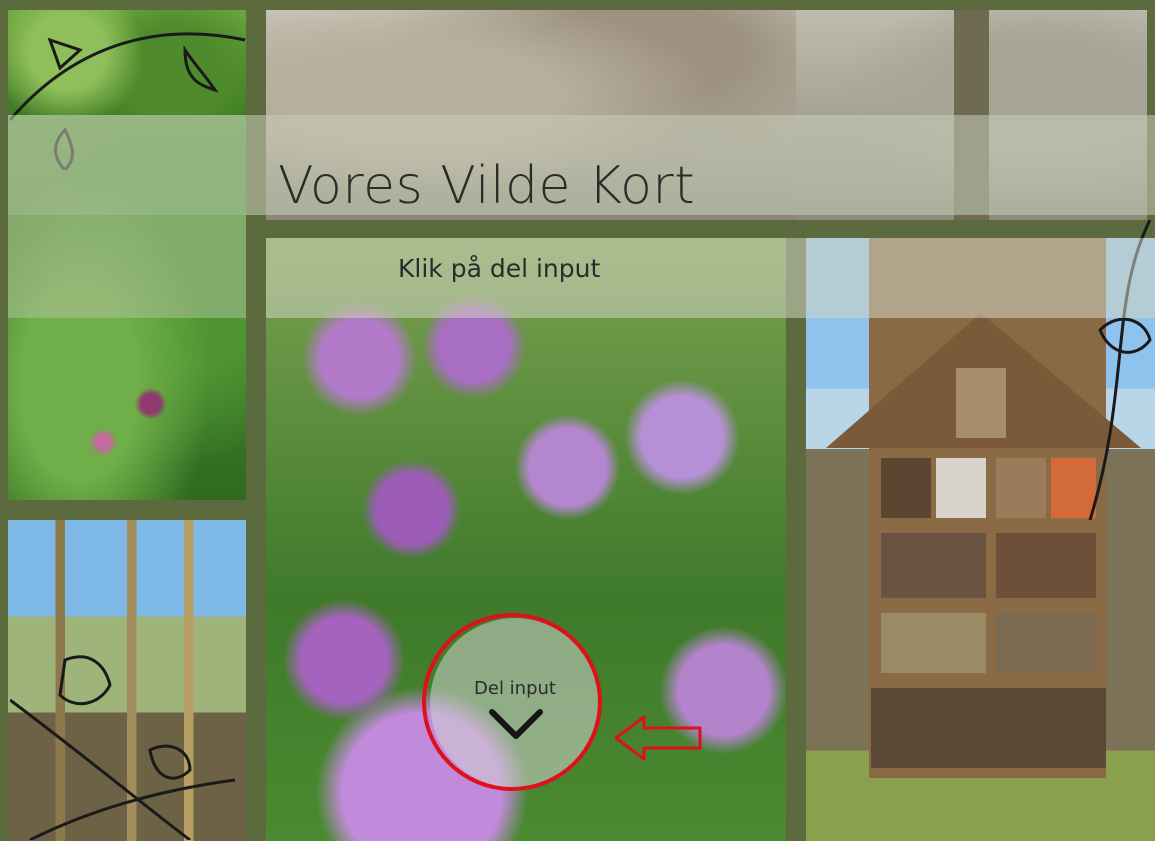 This screenshot has width=1155, height=841. What do you see at coordinates (516, 724) in the screenshot?
I see `chevron-down-icon` at bounding box center [516, 724].